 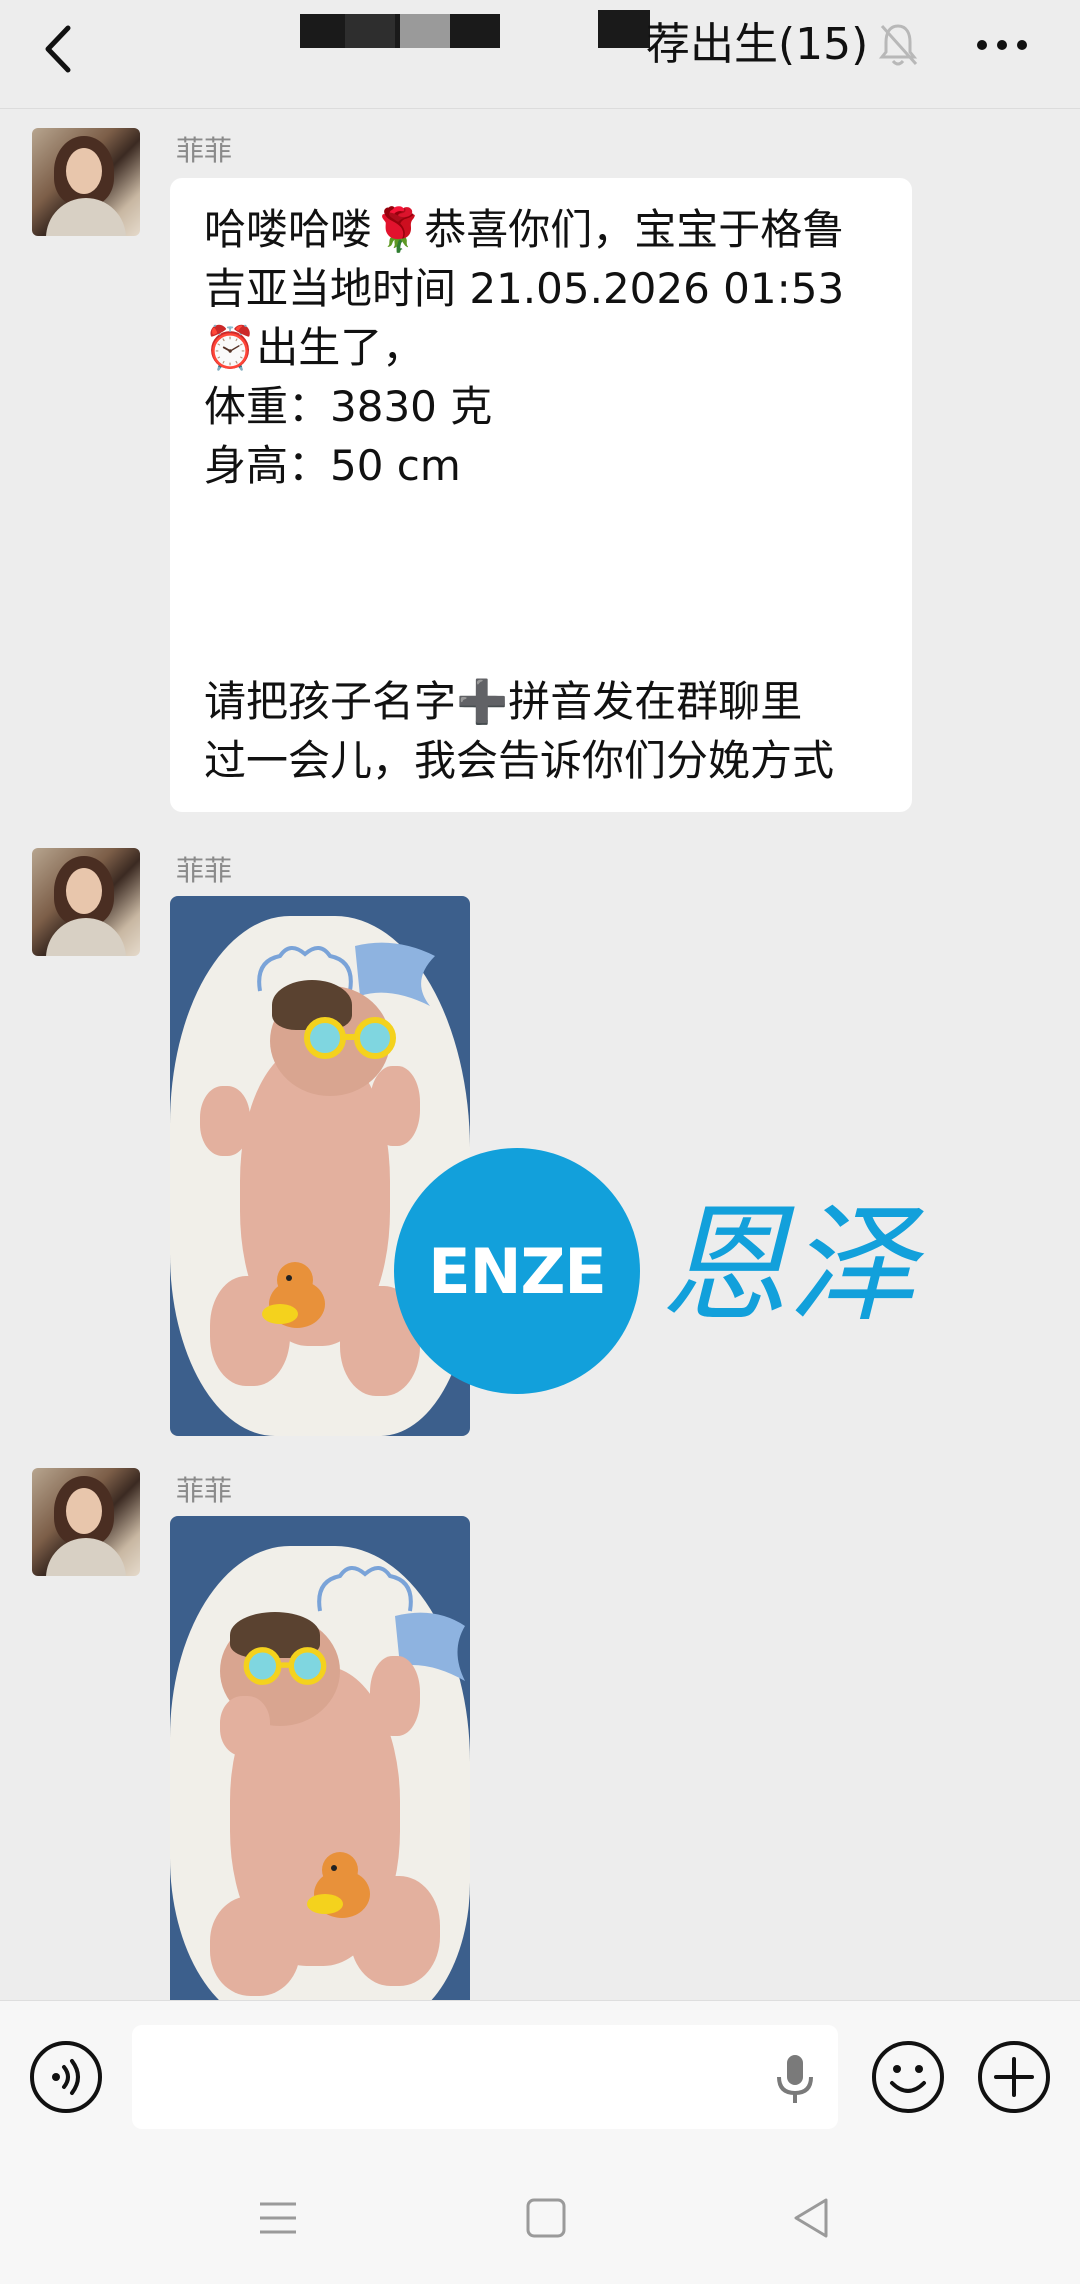 I want to click on recent-apps-button, so click(x=278, y=2218).